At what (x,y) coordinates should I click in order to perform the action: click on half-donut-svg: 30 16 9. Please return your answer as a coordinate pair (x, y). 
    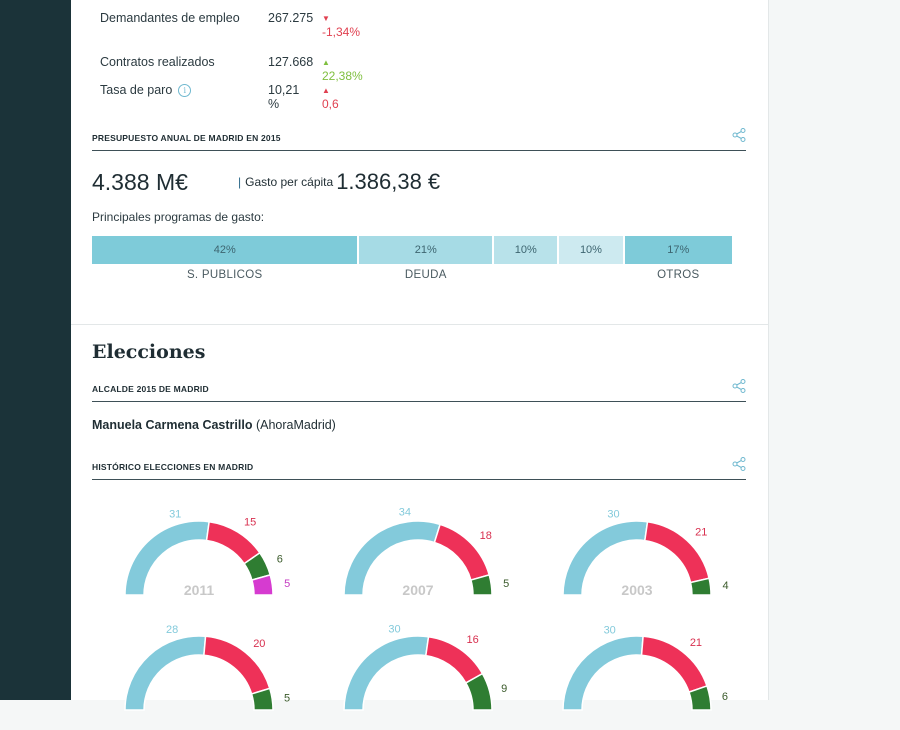
    Looking at the image, I should click on (425, 667).